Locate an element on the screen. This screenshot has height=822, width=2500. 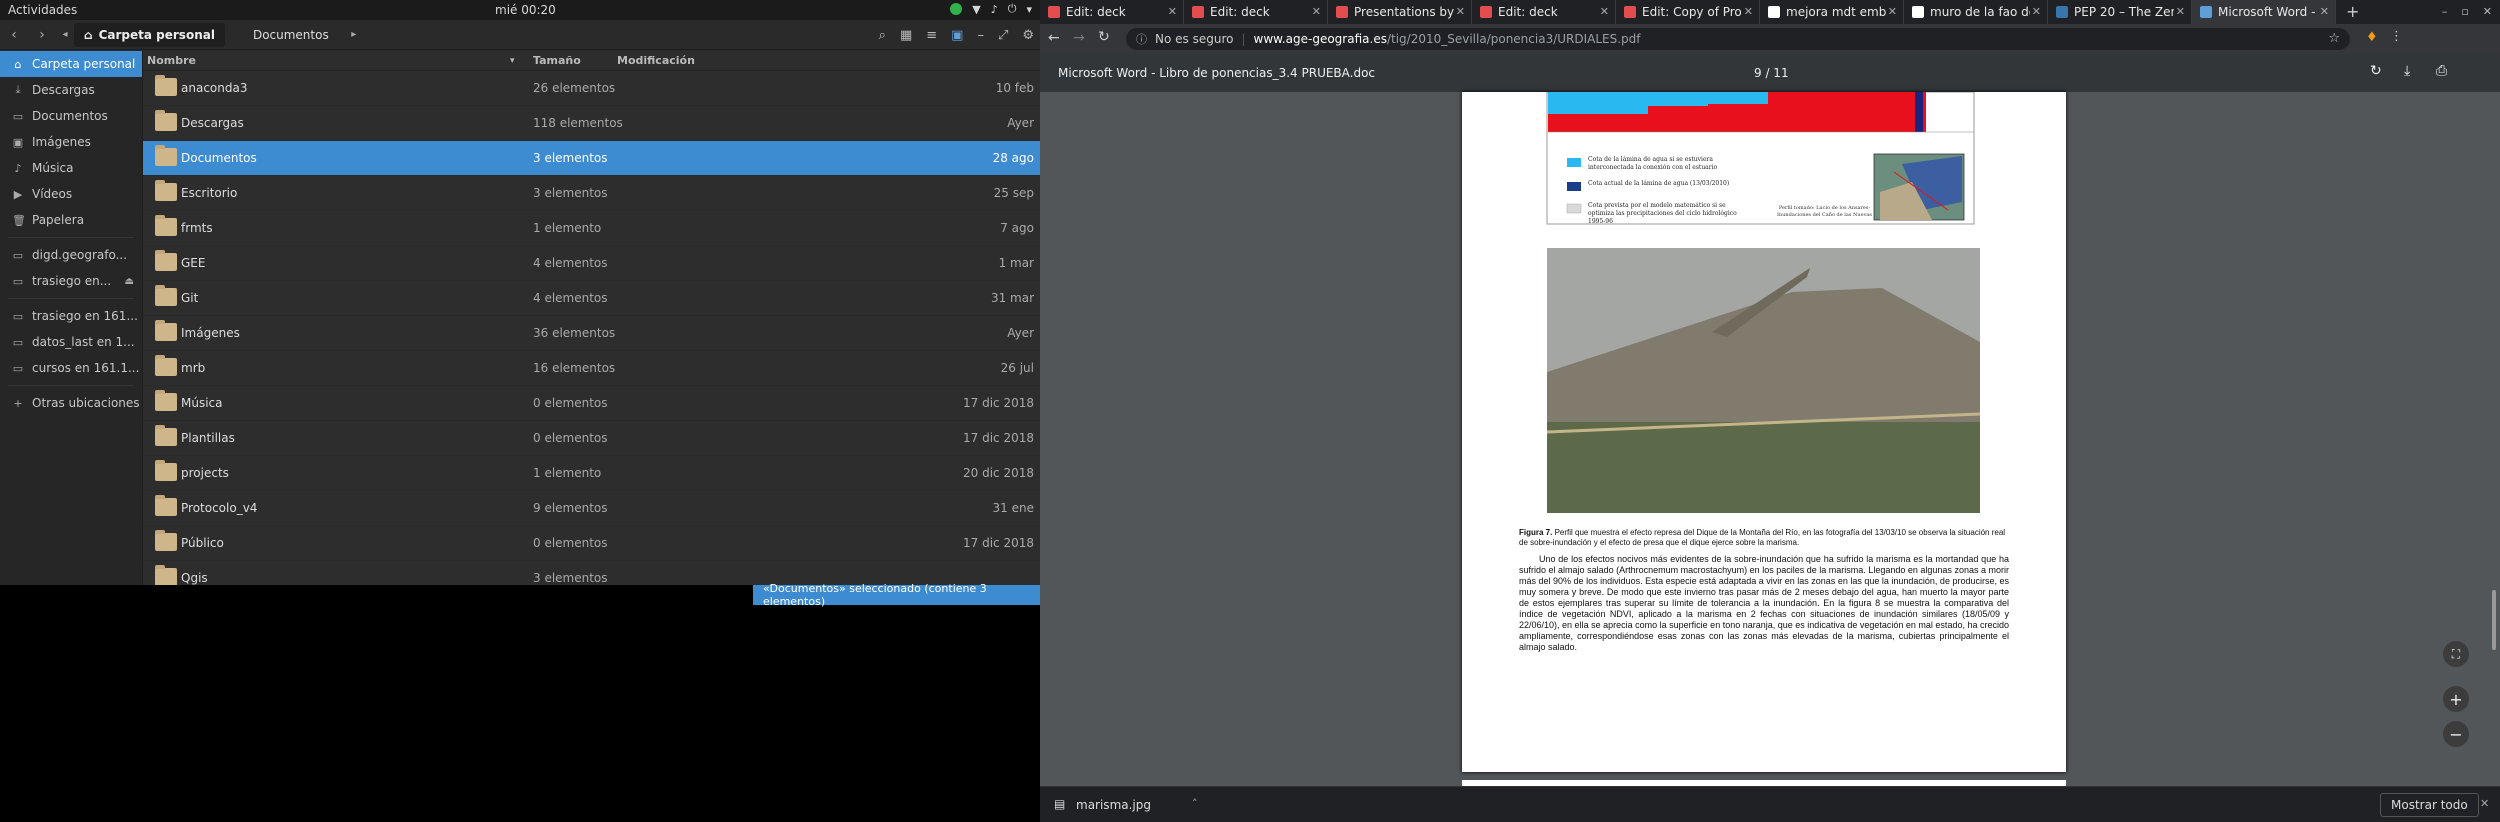
star-icon: ☆ is located at coordinates (2334, 38).